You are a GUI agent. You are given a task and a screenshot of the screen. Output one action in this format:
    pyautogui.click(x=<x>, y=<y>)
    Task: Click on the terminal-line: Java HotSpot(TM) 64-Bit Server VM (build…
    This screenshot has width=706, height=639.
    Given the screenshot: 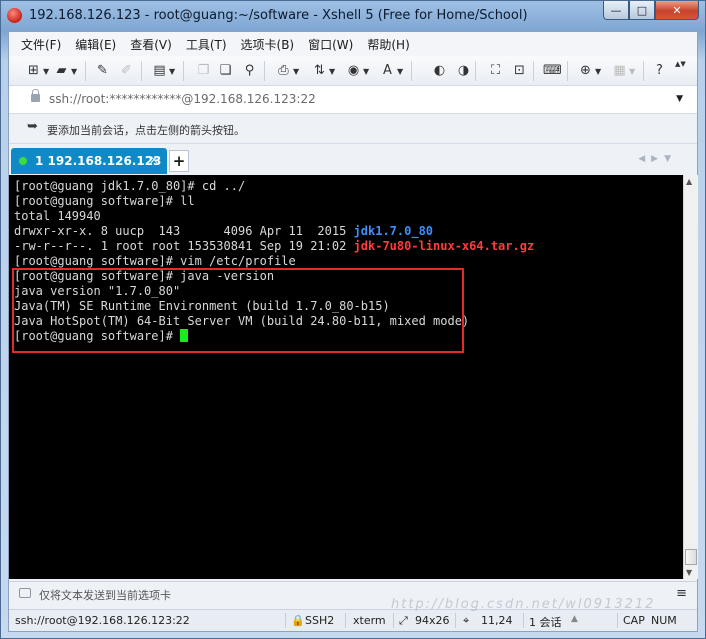 What is the action you would take?
    pyautogui.click(x=241, y=321)
    